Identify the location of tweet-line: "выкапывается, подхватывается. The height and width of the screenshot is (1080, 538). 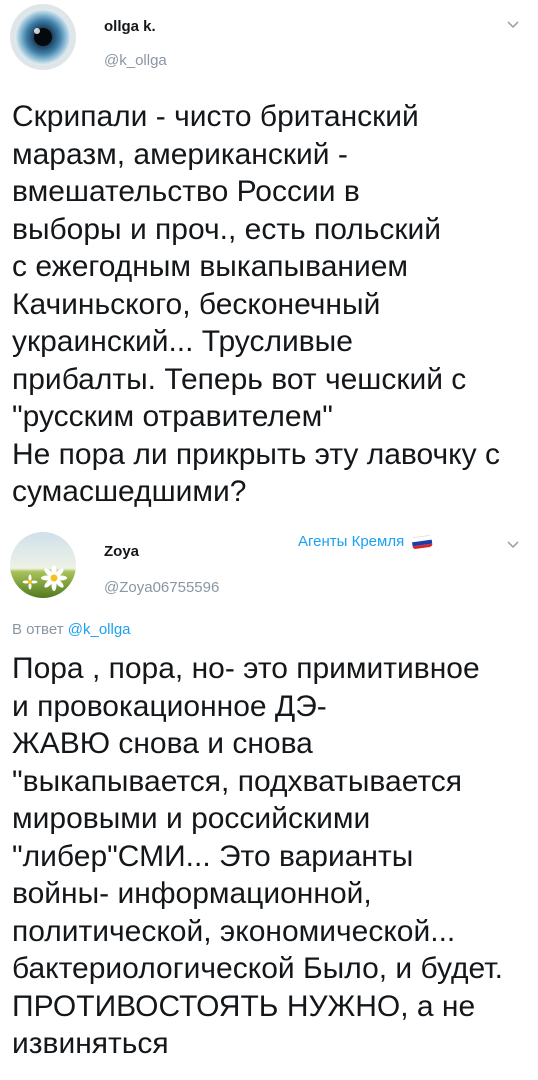
(237, 781).